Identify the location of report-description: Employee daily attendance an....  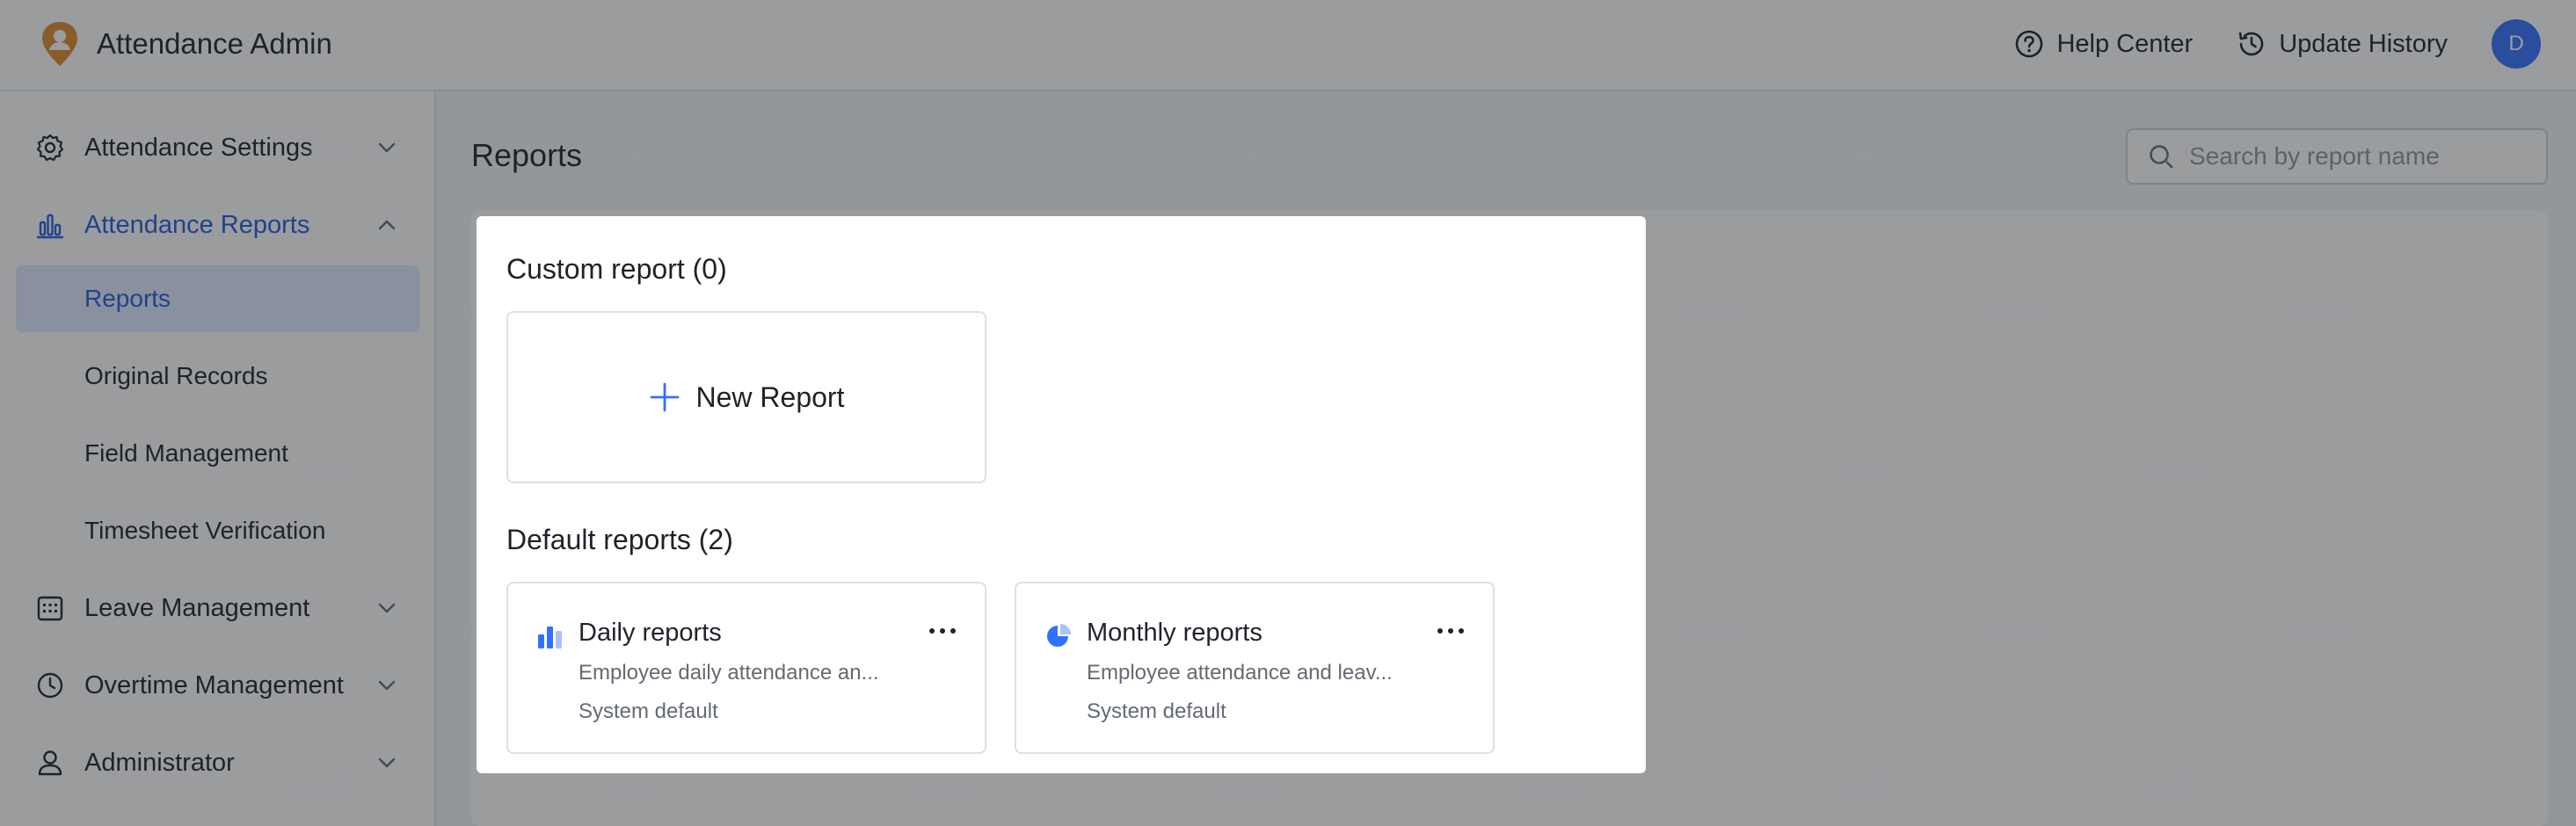
(729, 673).